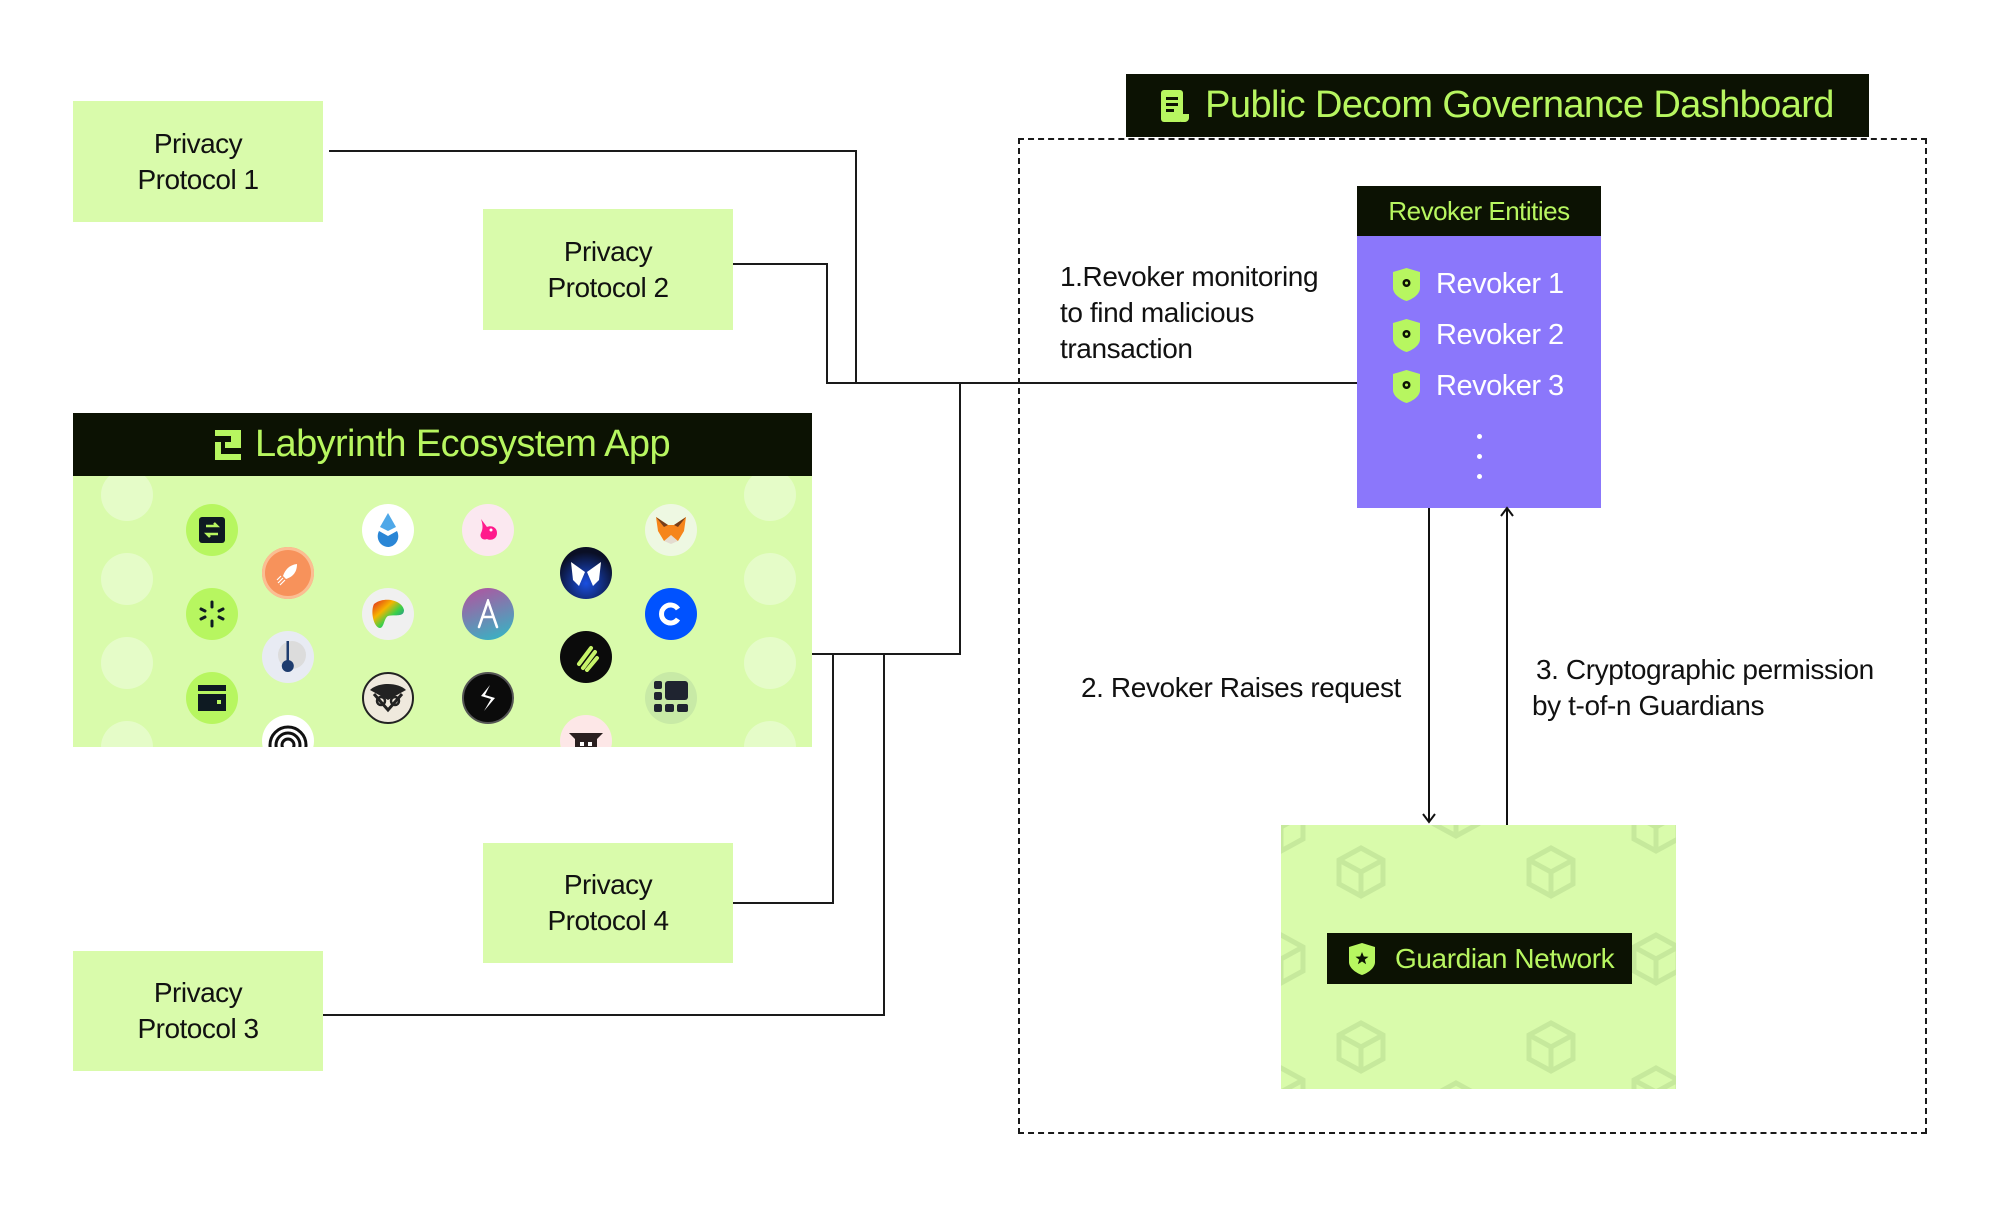 This screenshot has height=1224, width=2000. I want to click on pp1-line2: Protocol 1, so click(198, 179).